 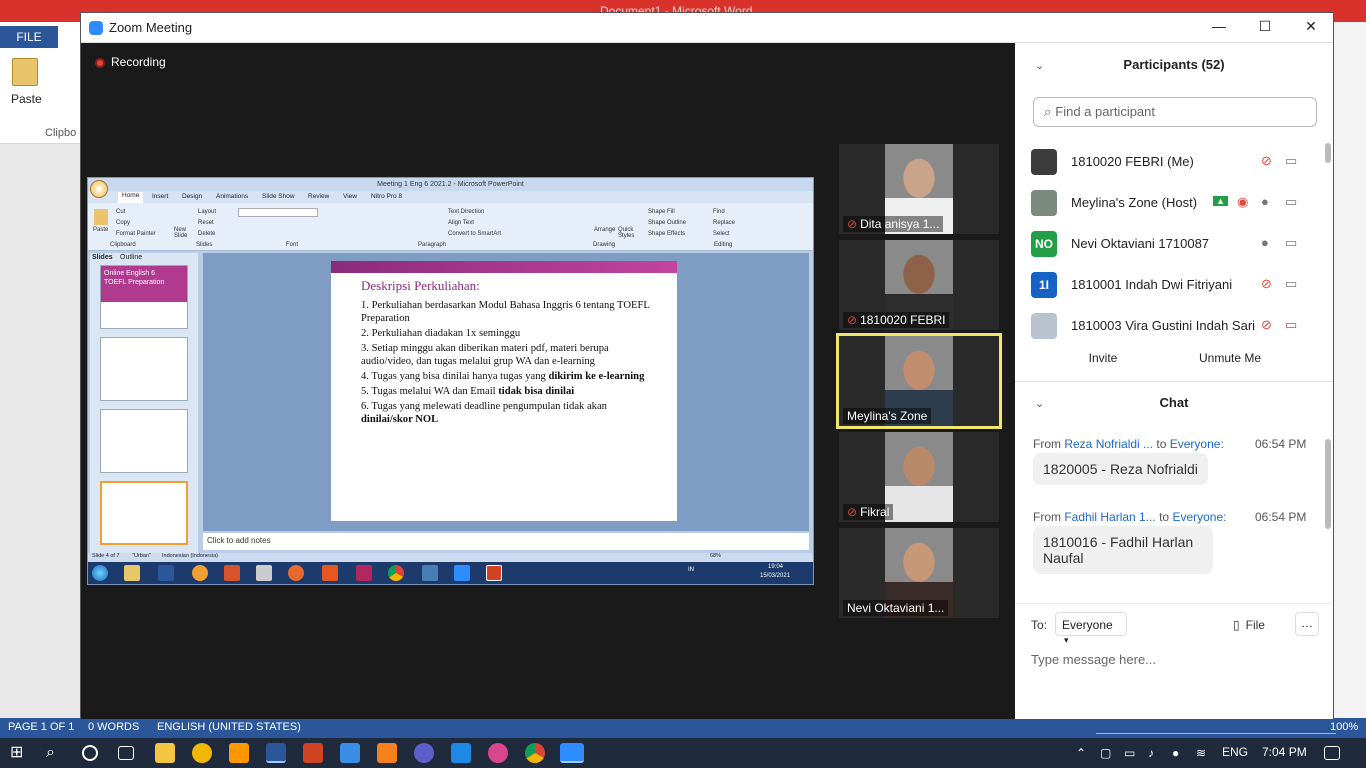 I want to click on maximize-icon: ☐, so click(x=1265, y=28).